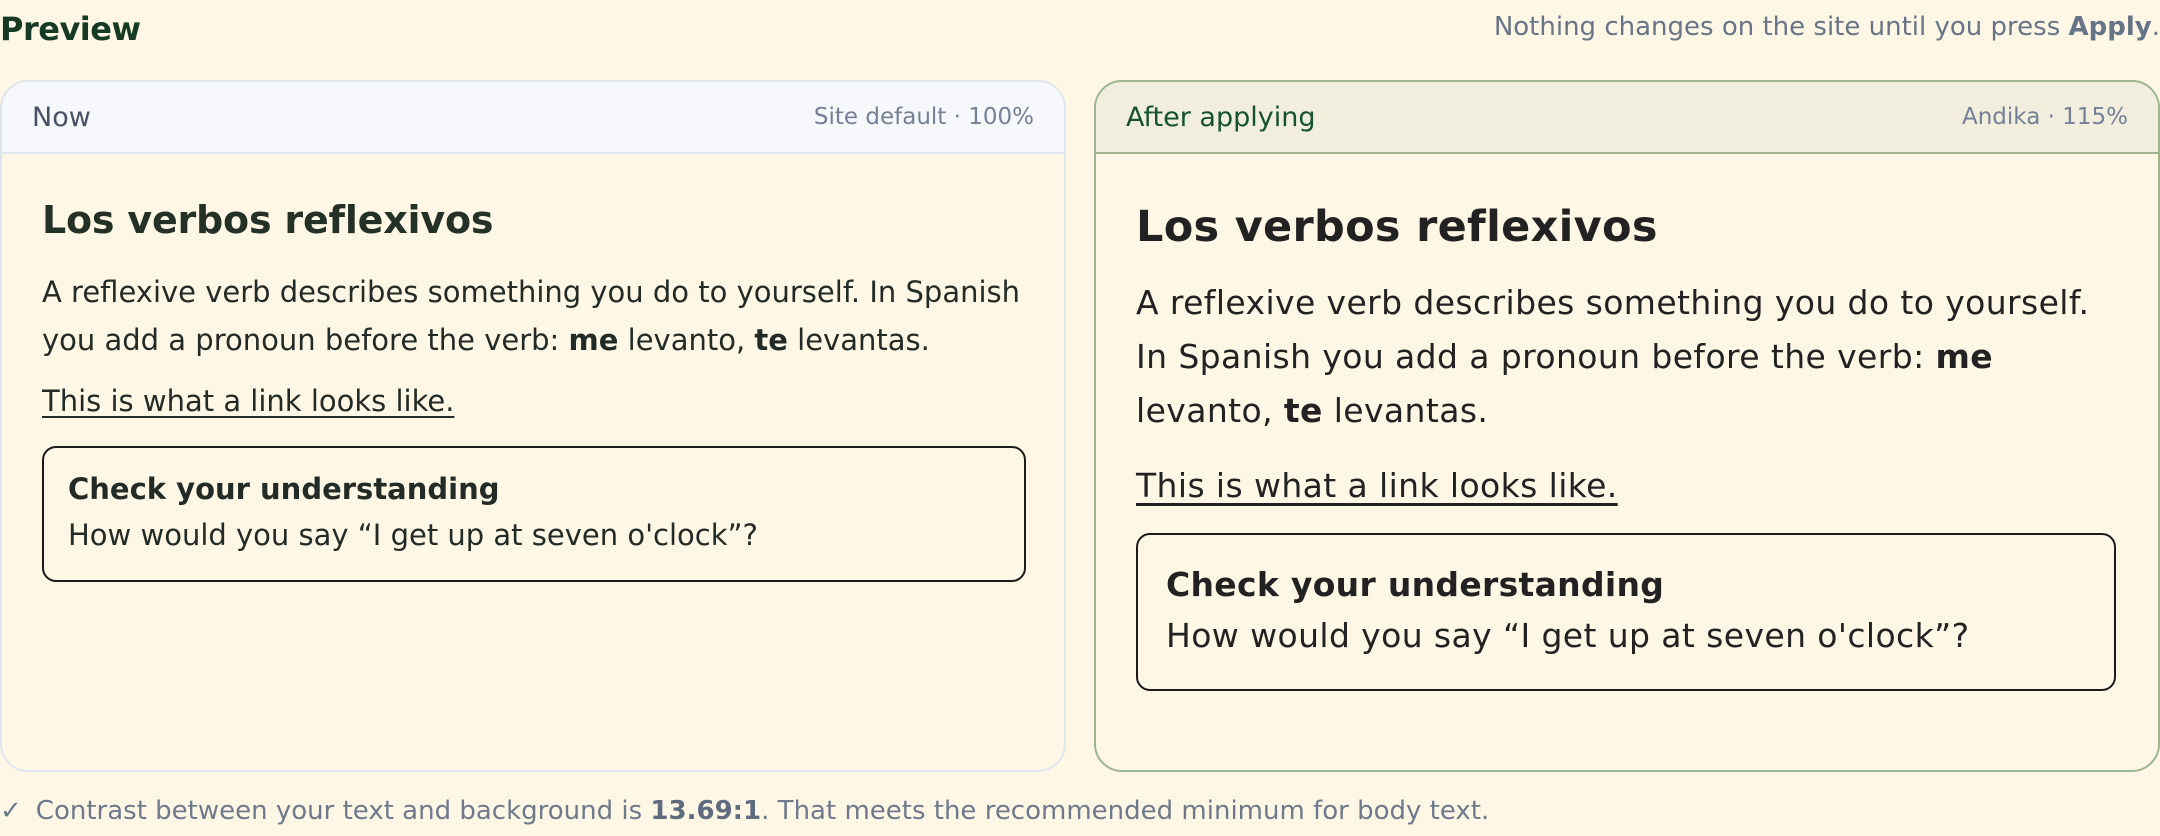  Describe the element at coordinates (1627, 118) in the screenshot. I see `panel-header: After applying Andika · 115%` at that location.